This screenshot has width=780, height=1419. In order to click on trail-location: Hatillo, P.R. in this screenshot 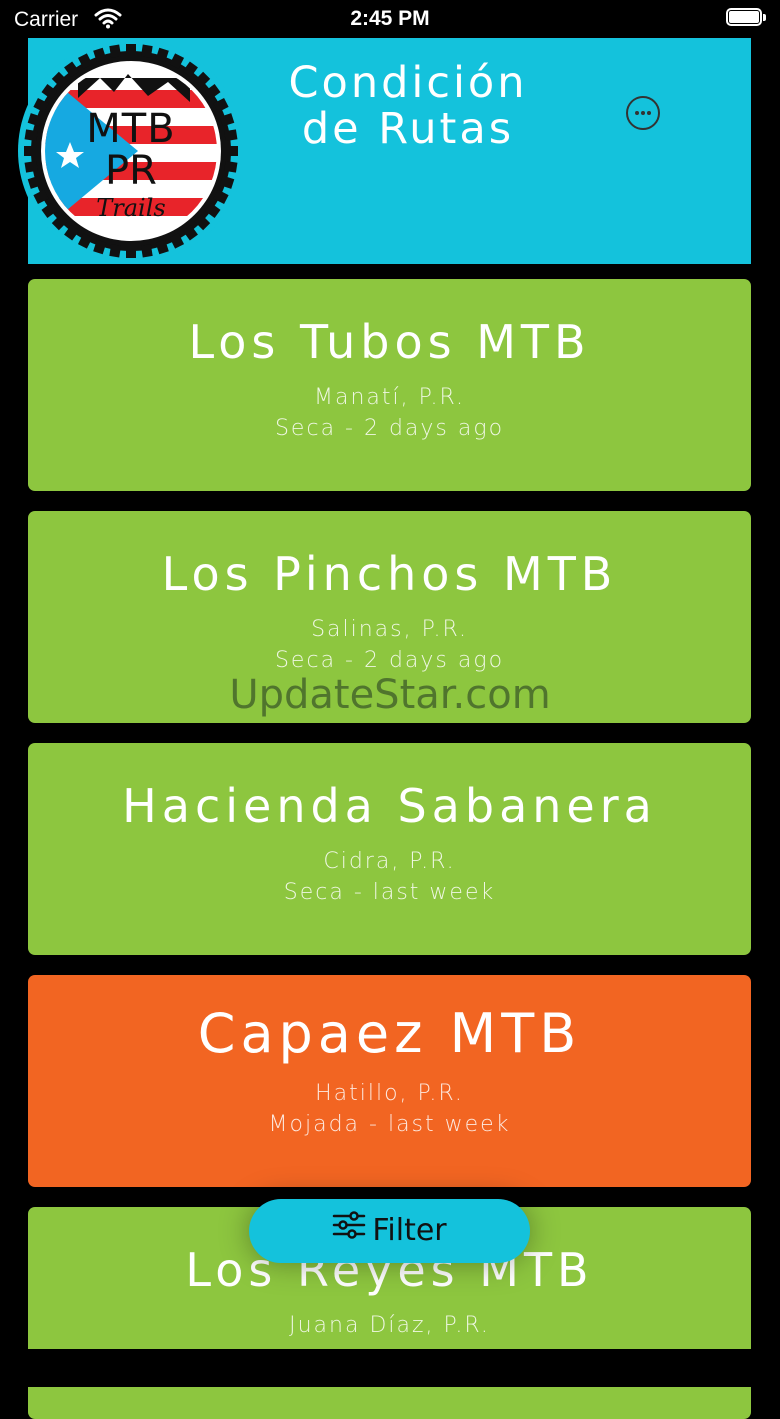, I will do `click(389, 1093)`.